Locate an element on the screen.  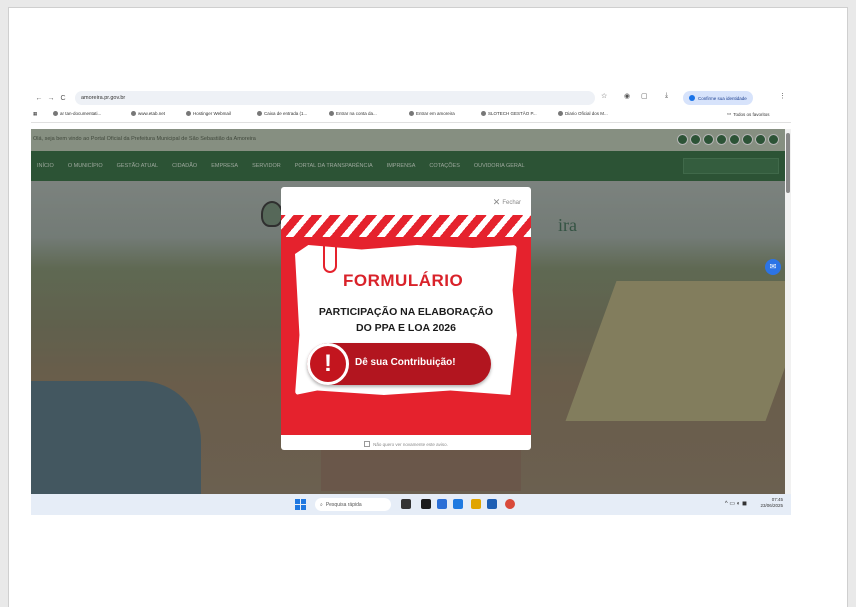
close-icon: ✕ is located at coordinates (496, 202).